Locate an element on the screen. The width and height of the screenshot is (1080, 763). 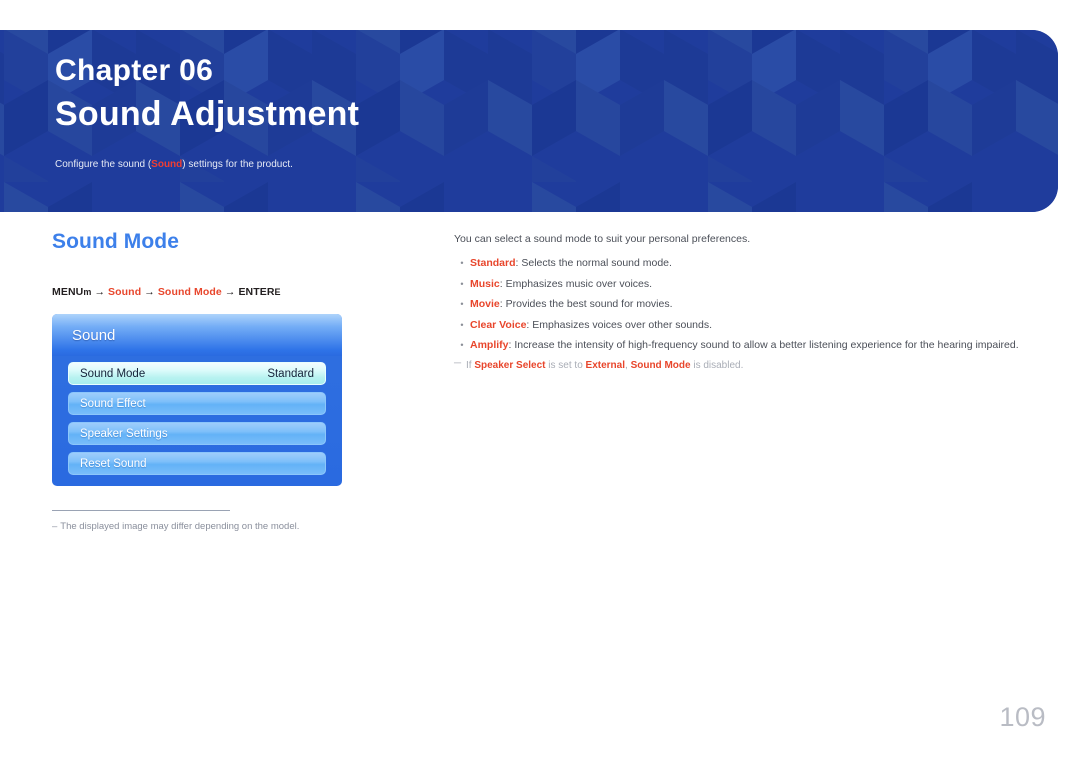
bullet-term: Movie is located at coordinates (485, 304).